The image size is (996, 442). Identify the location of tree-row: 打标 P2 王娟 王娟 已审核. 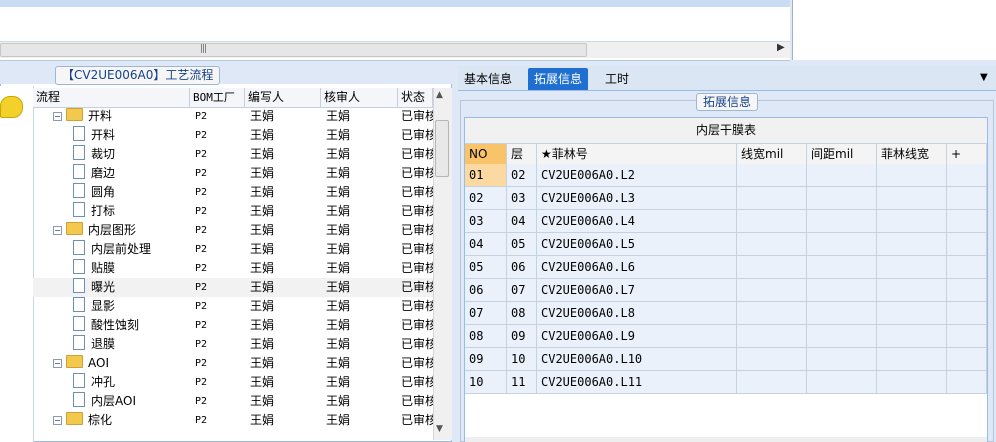
(233, 211).